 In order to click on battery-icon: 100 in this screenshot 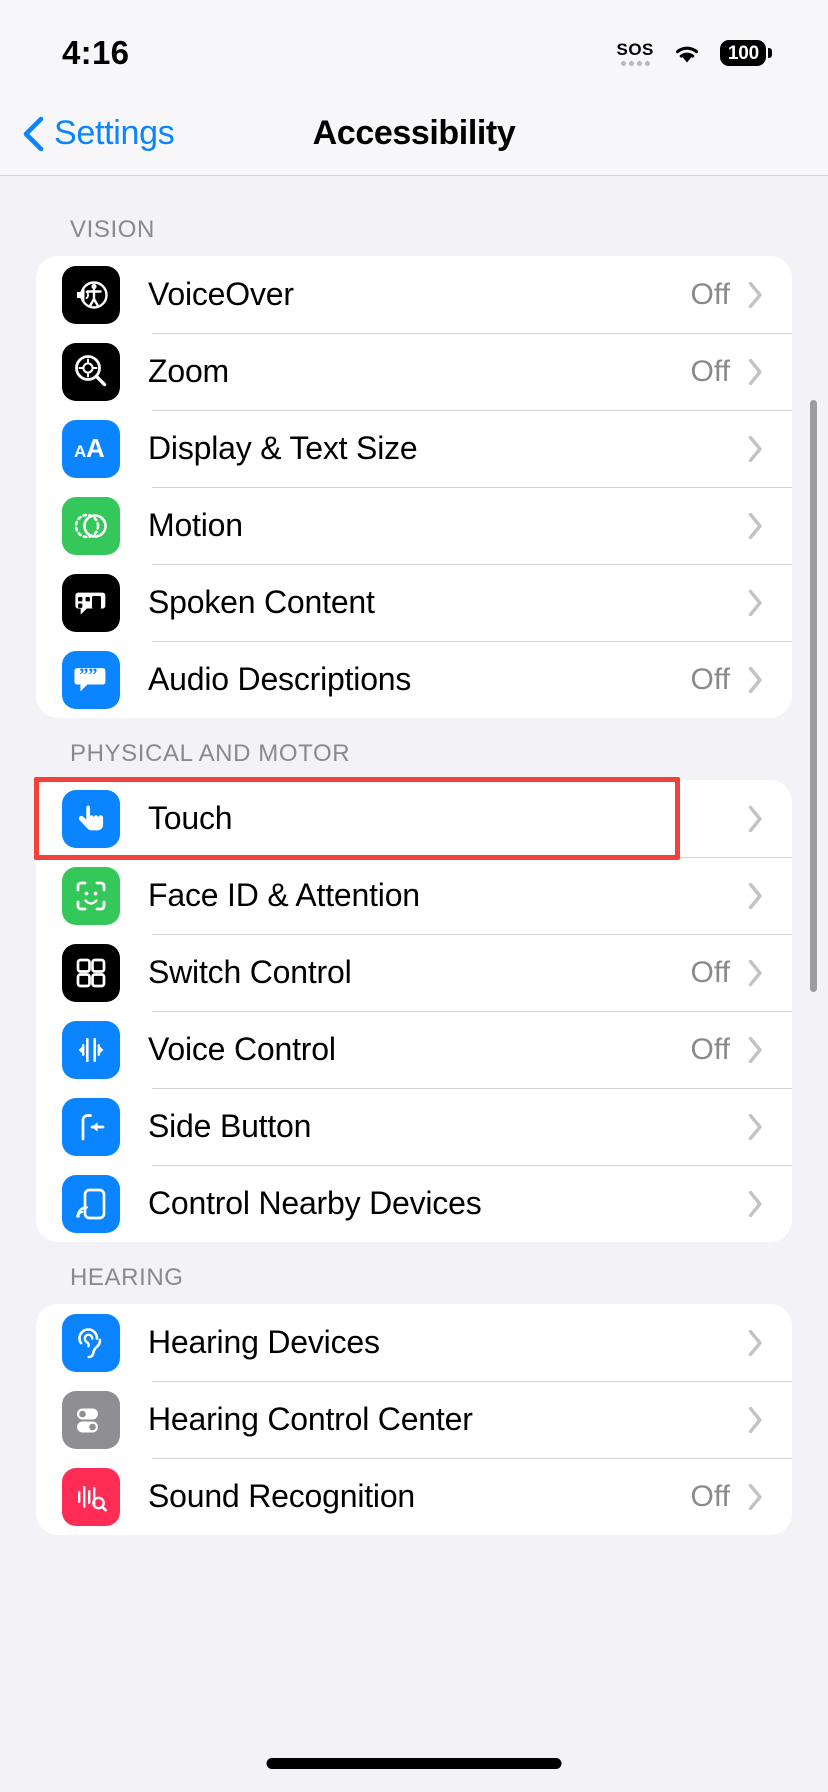, I will do `click(745, 53)`.